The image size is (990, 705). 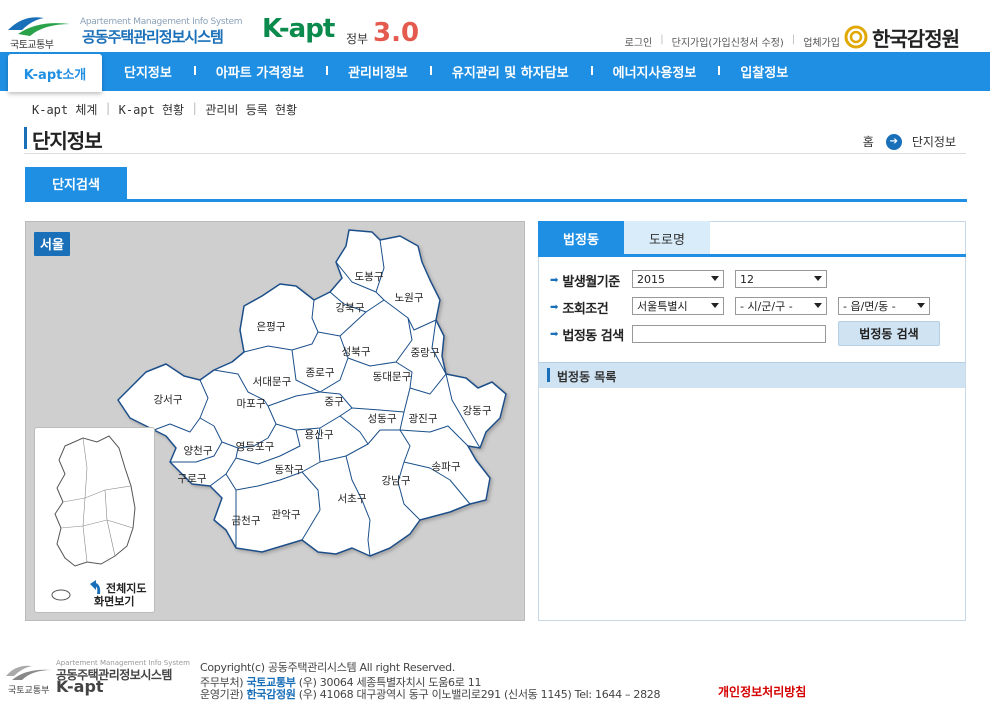 I want to click on page-title: 단지정보, so click(x=67, y=141).